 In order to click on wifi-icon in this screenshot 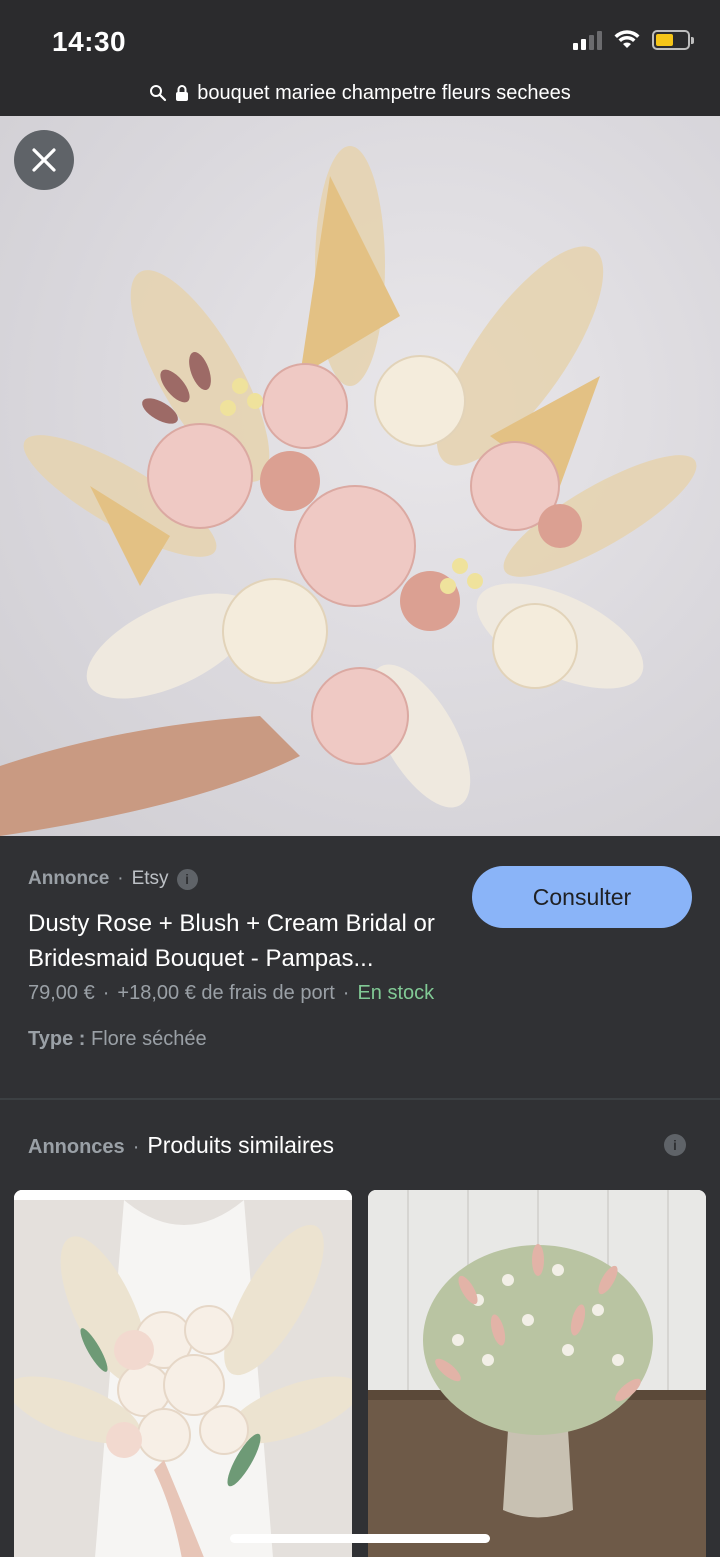, I will do `click(627, 39)`.